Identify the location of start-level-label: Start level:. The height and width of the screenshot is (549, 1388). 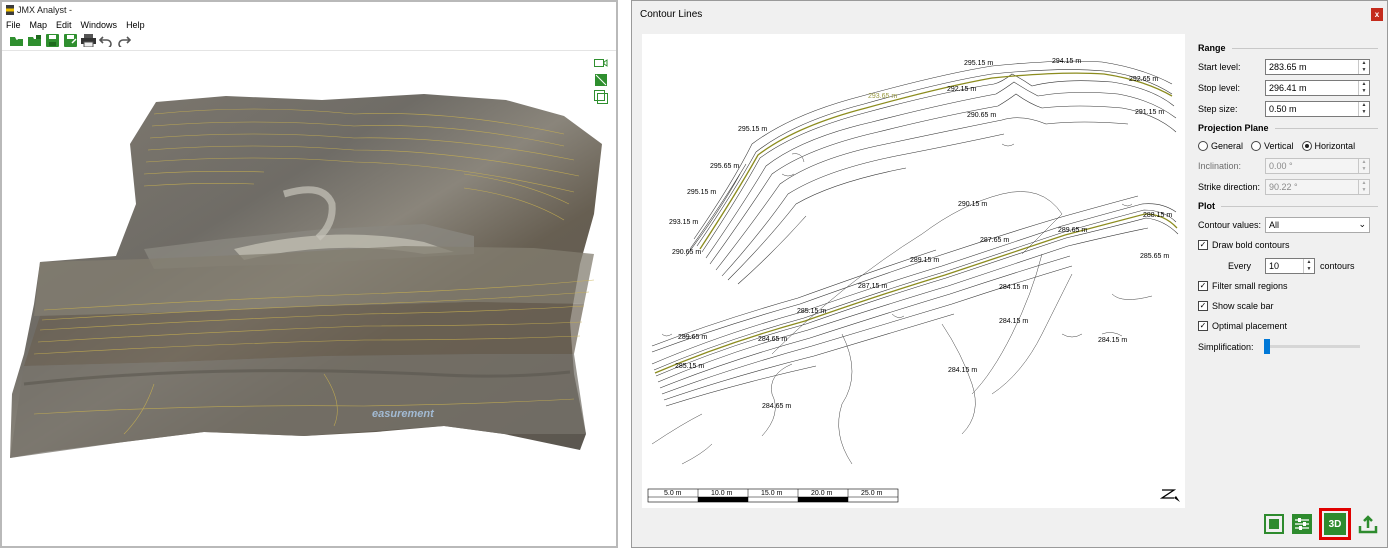
(1219, 66).